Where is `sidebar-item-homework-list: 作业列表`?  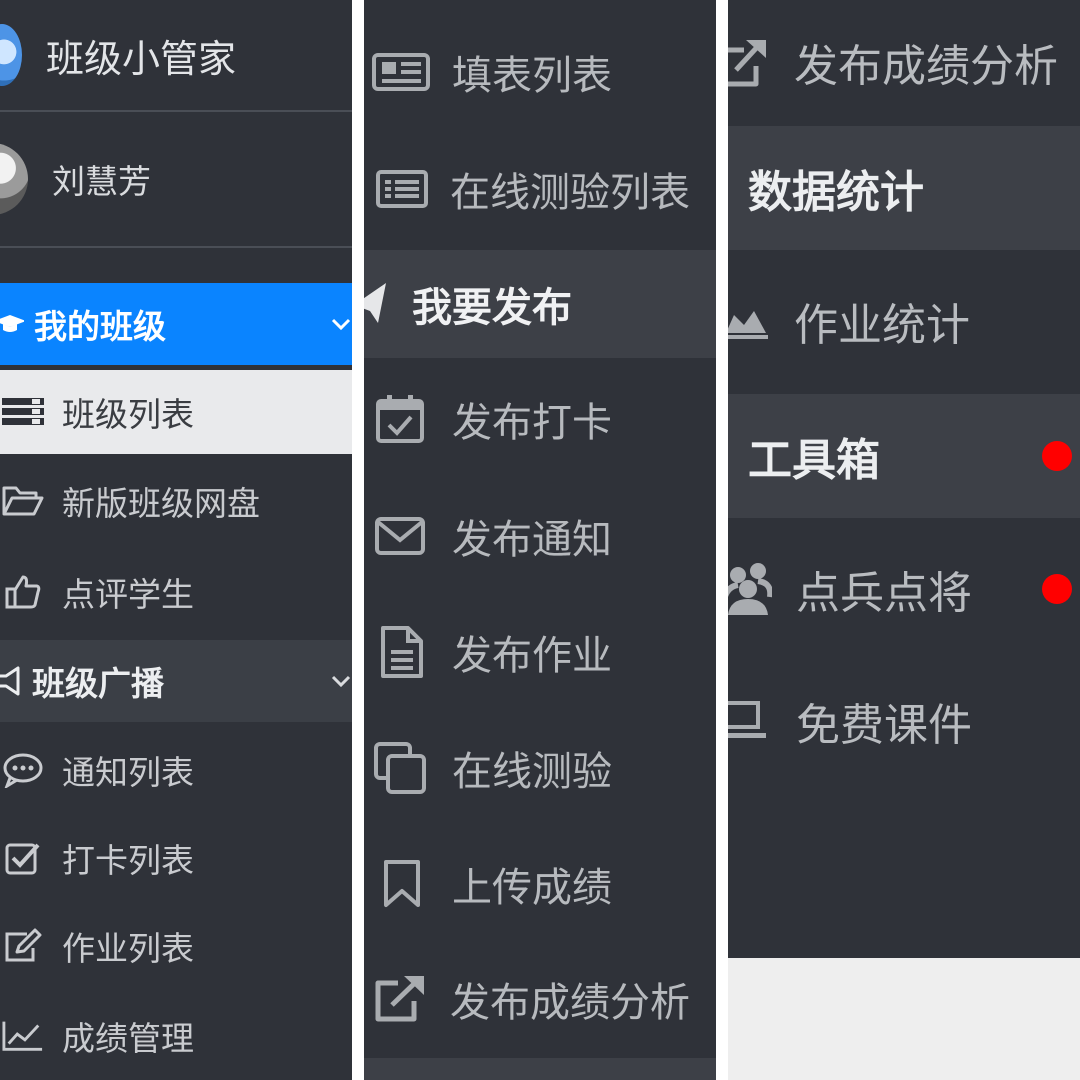
sidebar-item-homework-list: 作业列表 is located at coordinates (176, 946).